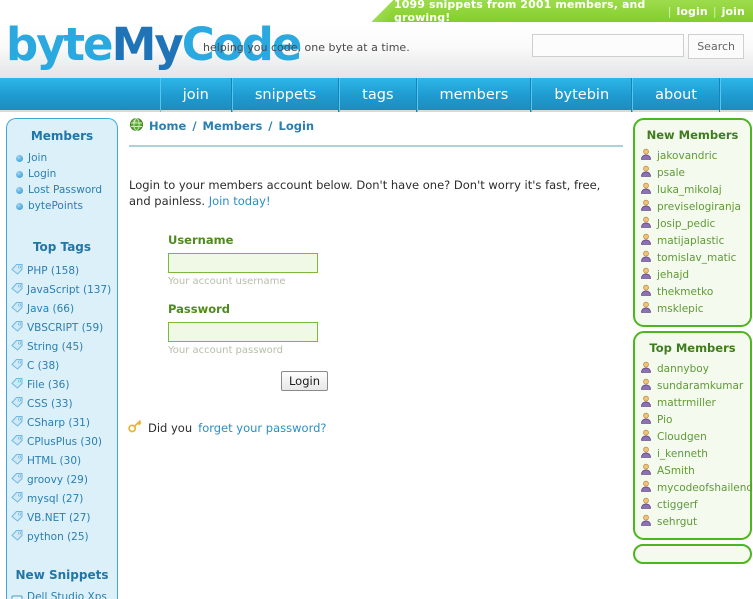  What do you see at coordinates (716, 46) in the screenshot?
I see `search-button: Search` at bounding box center [716, 46].